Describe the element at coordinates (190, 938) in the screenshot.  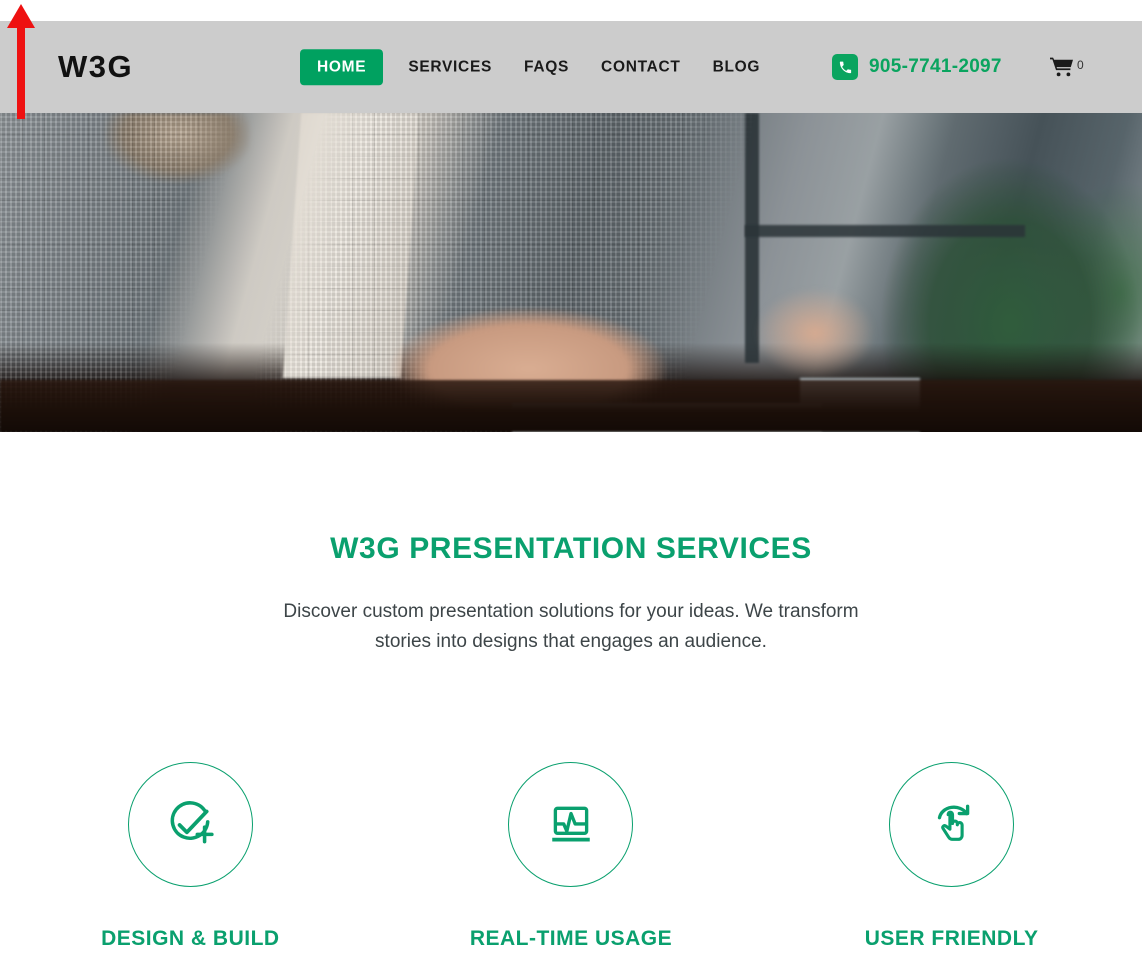
I see `feature-title: DESIGN & BUILD` at that location.